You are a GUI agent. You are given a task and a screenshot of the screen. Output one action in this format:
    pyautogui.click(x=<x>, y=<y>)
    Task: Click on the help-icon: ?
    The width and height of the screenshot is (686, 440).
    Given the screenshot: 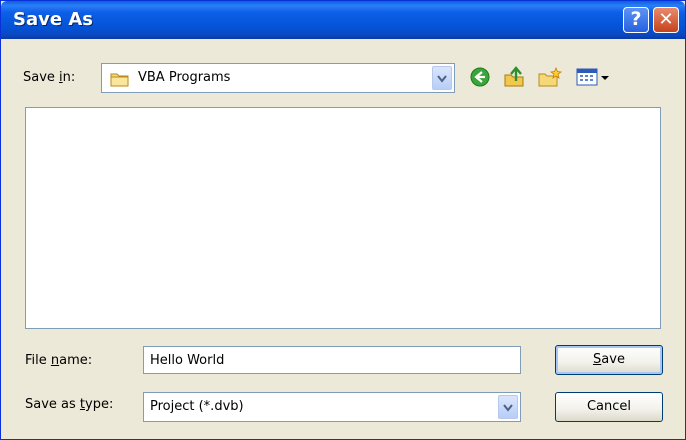 What is the action you would take?
    pyautogui.click(x=636, y=19)
    